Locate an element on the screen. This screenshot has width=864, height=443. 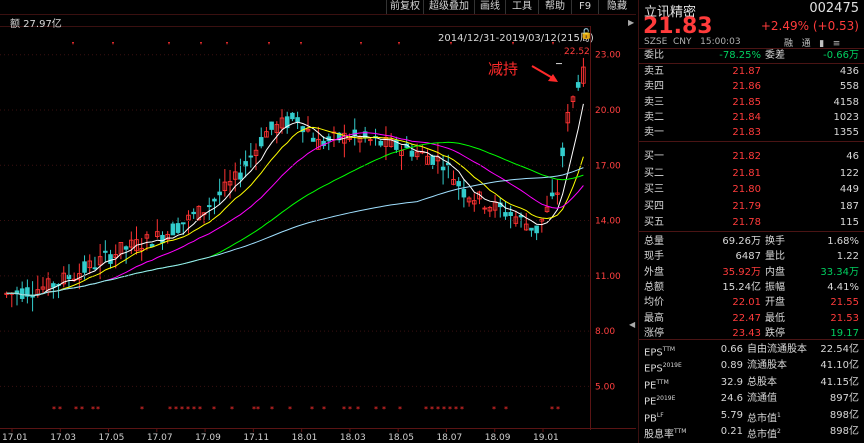
x-tick-label: 17.05 is located at coordinates (112, 438).